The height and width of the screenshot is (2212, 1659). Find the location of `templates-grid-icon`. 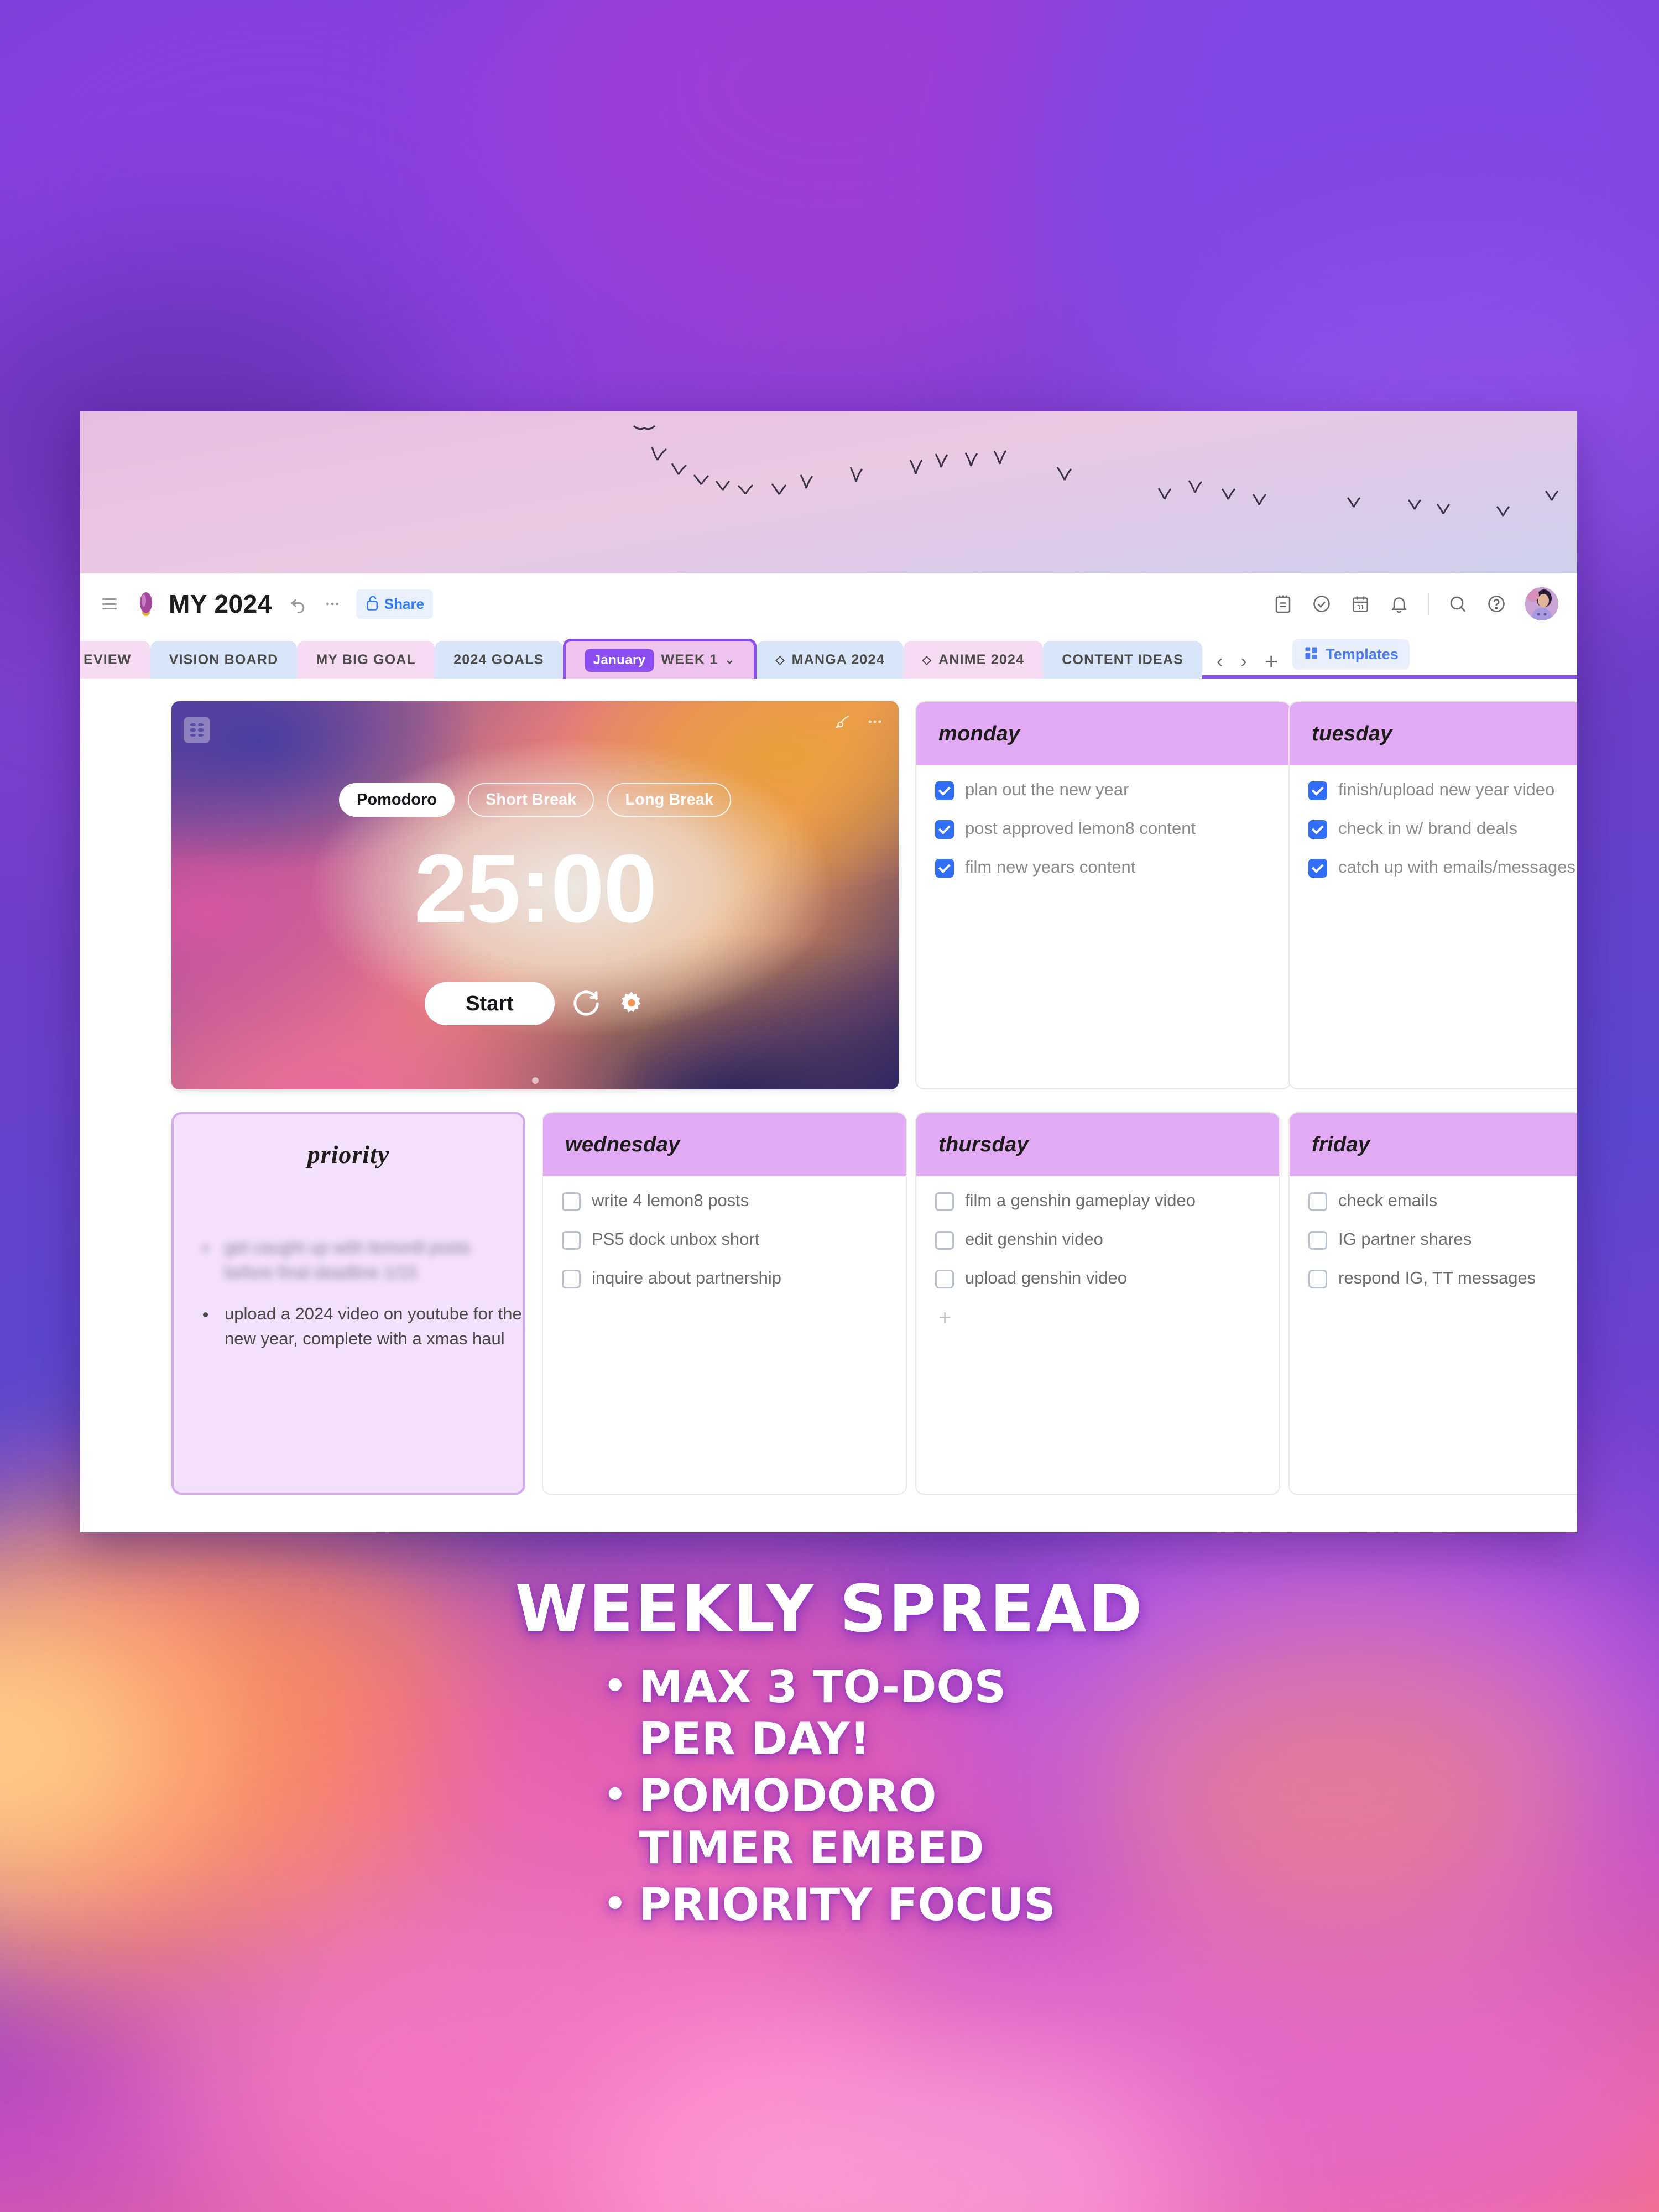

templates-grid-icon is located at coordinates (1311, 655).